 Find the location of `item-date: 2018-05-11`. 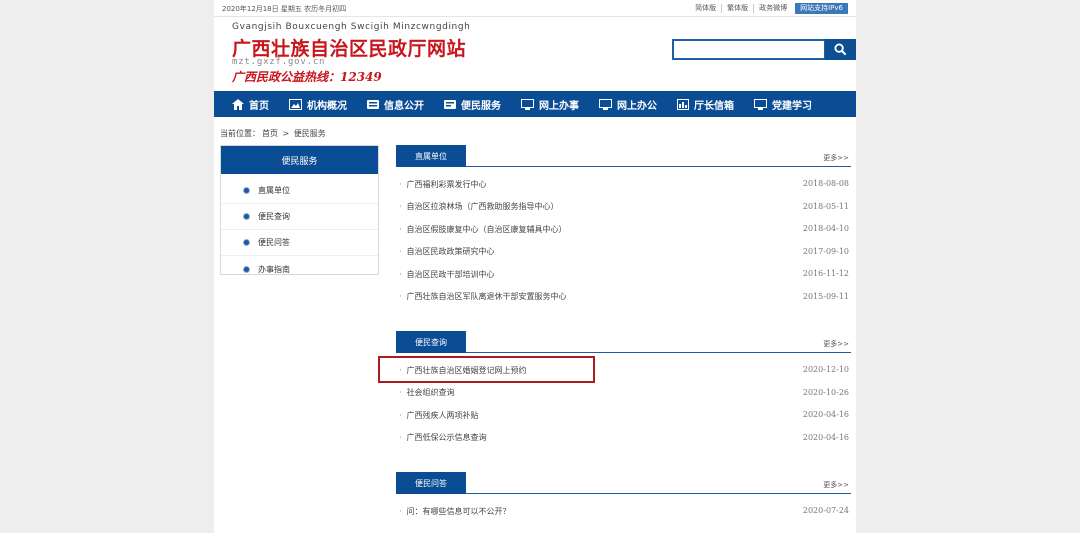

item-date: 2018-05-11 is located at coordinates (825, 206).